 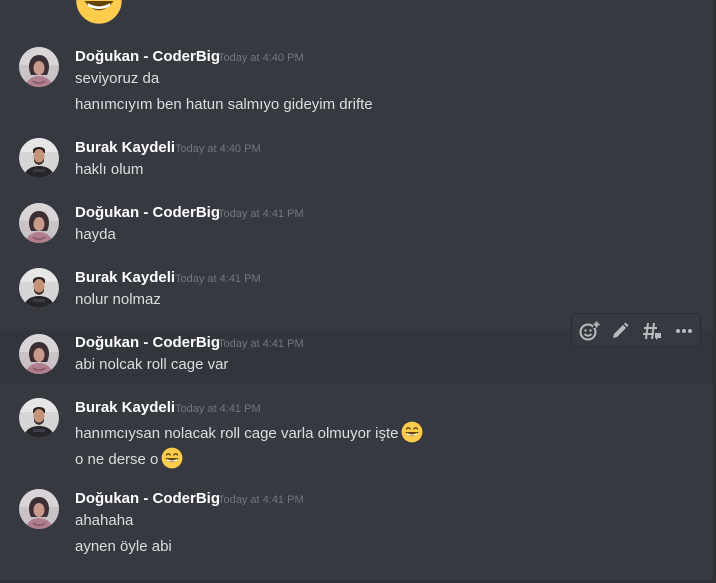 What do you see at coordinates (118, 299) in the screenshot?
I see `message-text: nolur nolmaz` at bounding box center [118, 299].